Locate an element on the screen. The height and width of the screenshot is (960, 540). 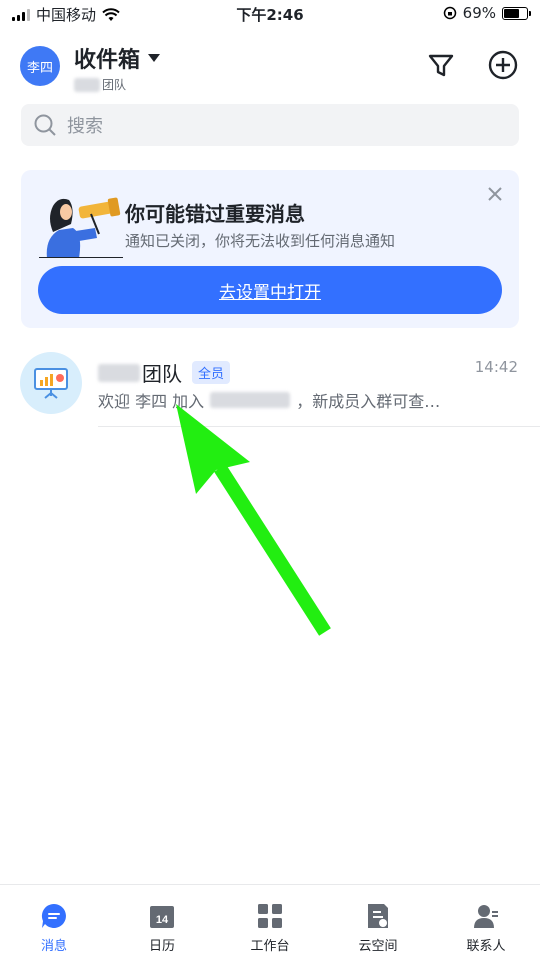
group-avatar is located at coordinates (51, 383).